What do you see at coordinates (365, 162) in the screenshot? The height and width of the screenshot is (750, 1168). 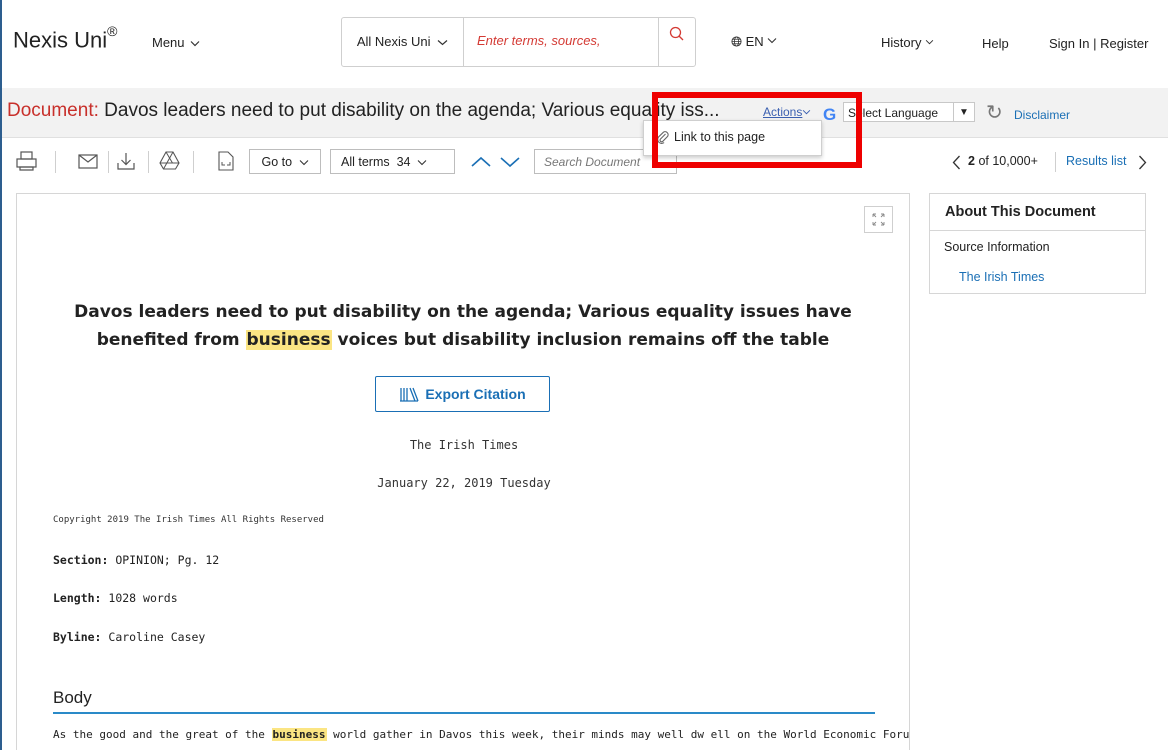 I see `all-terms-label: All terms` at bounding box center [365, 162].